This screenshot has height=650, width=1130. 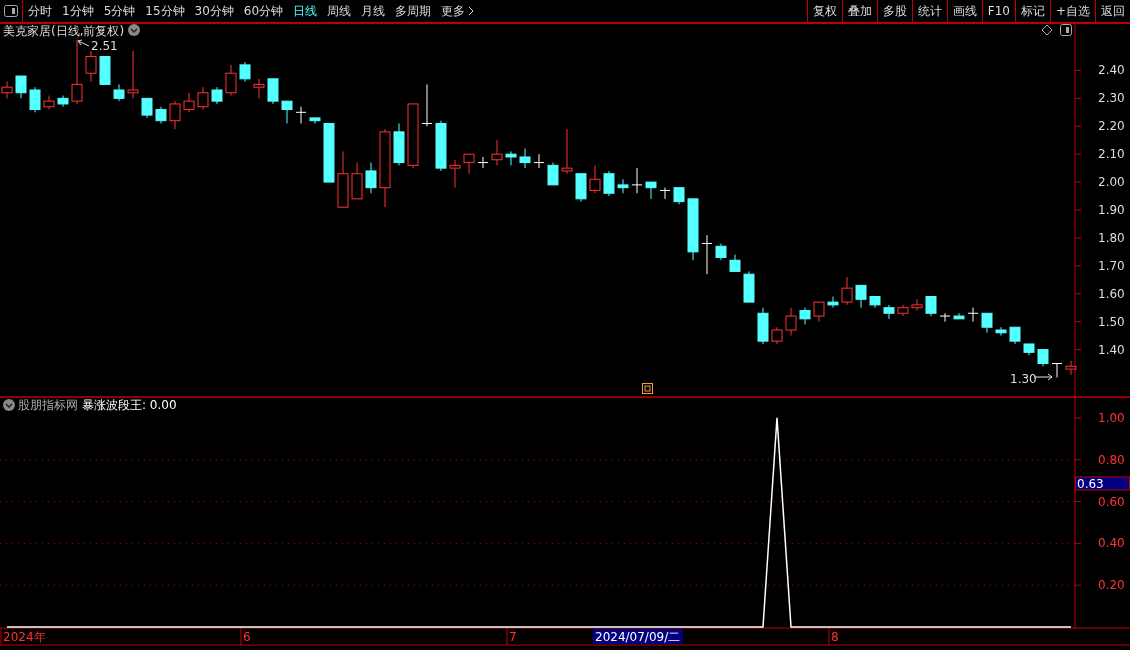 What do you see at coordinates (964, 11) in the screenshot?
I see `toolbar-button: 画线` at bounding box center [964, 11].